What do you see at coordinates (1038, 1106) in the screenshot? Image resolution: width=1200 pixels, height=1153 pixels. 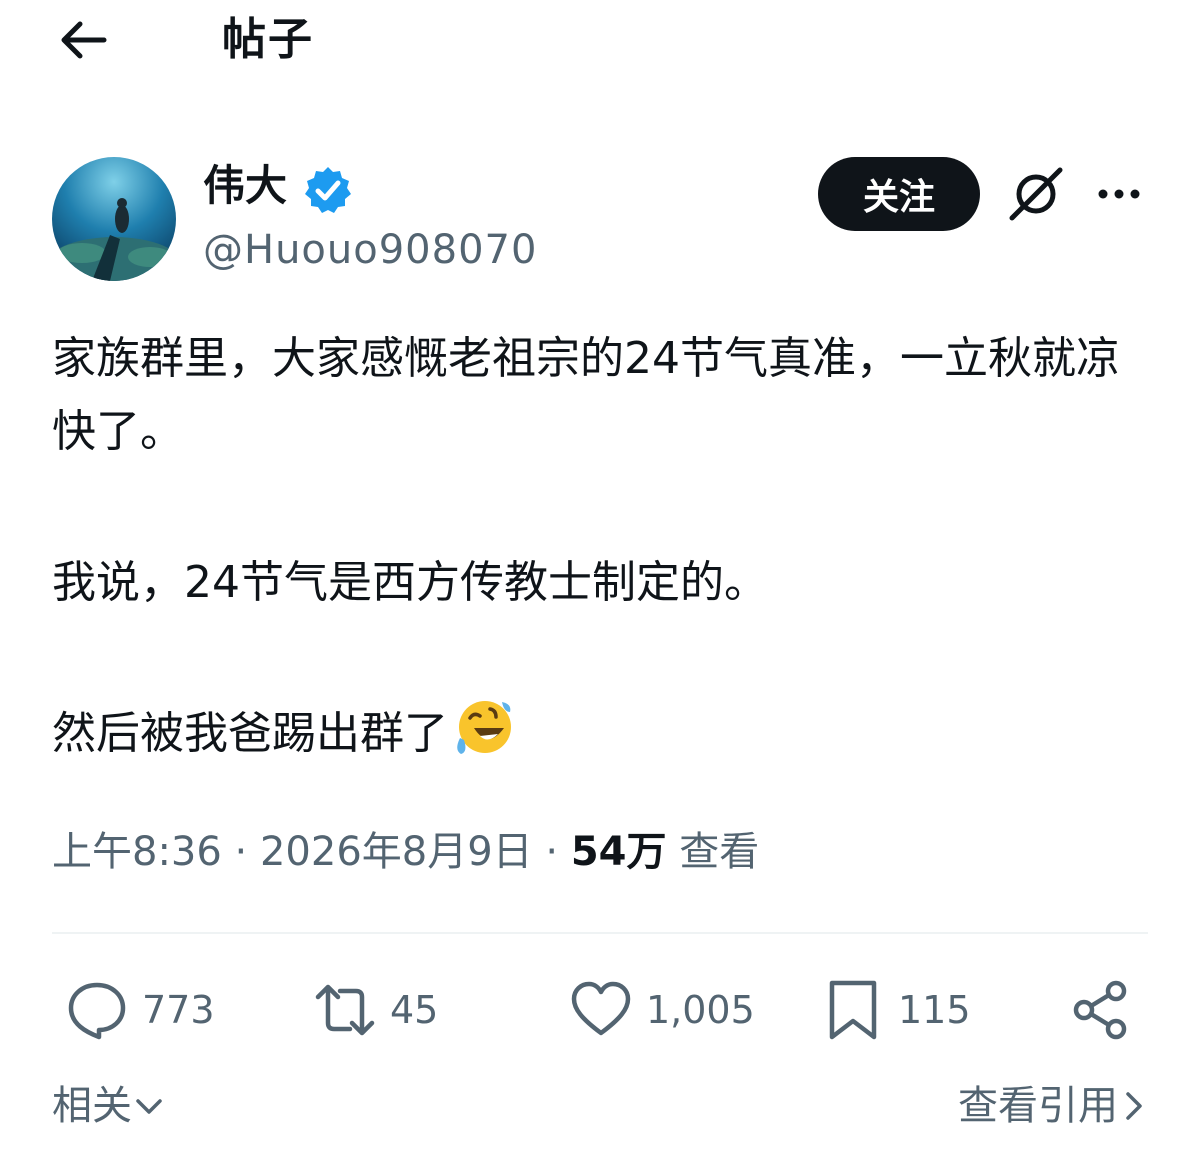 I see `view-quotes-label: 查看引用` at bounding box center [1038, 1106].